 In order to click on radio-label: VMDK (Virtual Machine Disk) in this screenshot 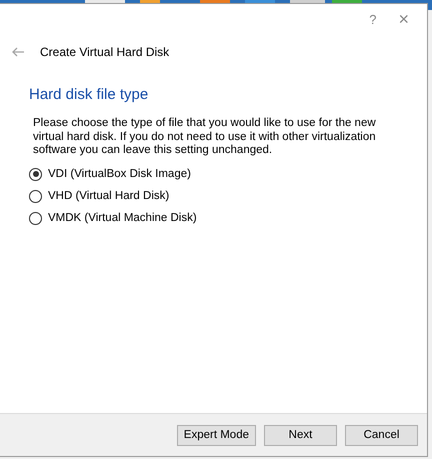, I will do `click(122, 218)`.